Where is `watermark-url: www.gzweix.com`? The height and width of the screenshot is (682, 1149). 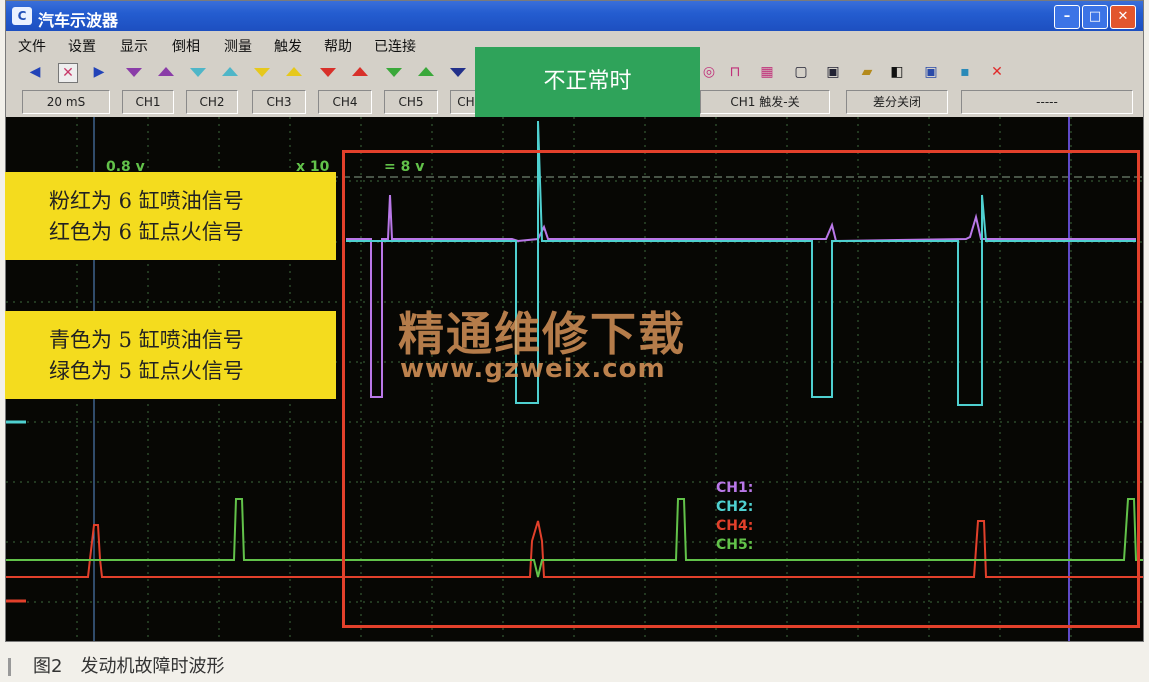 watermark-url: www.gzweix.com is located at coordinates (533, 369).